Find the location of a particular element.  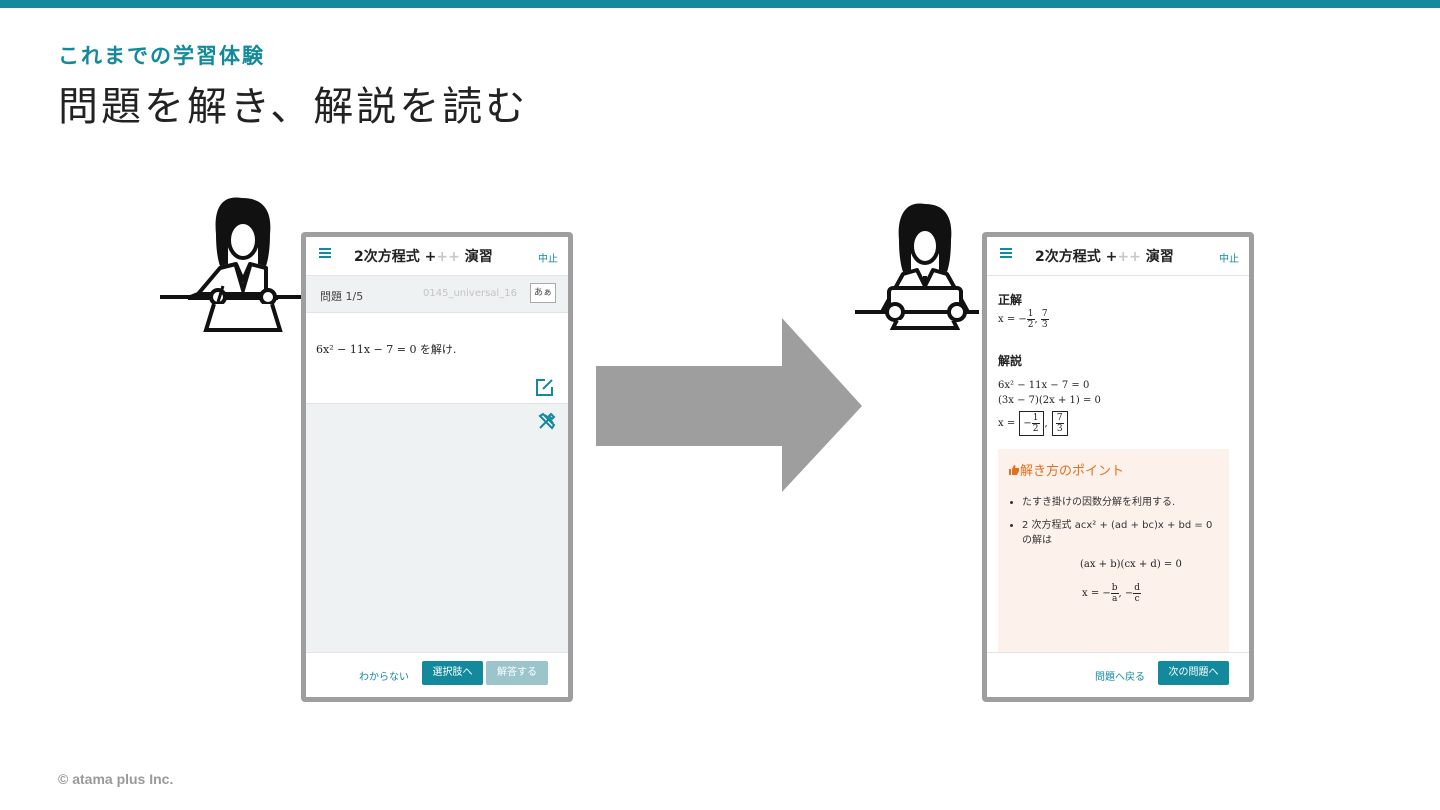

explanation-line-2: (3x − 7)(2x + 1) = 0 is located at coordinates (1049, 400).